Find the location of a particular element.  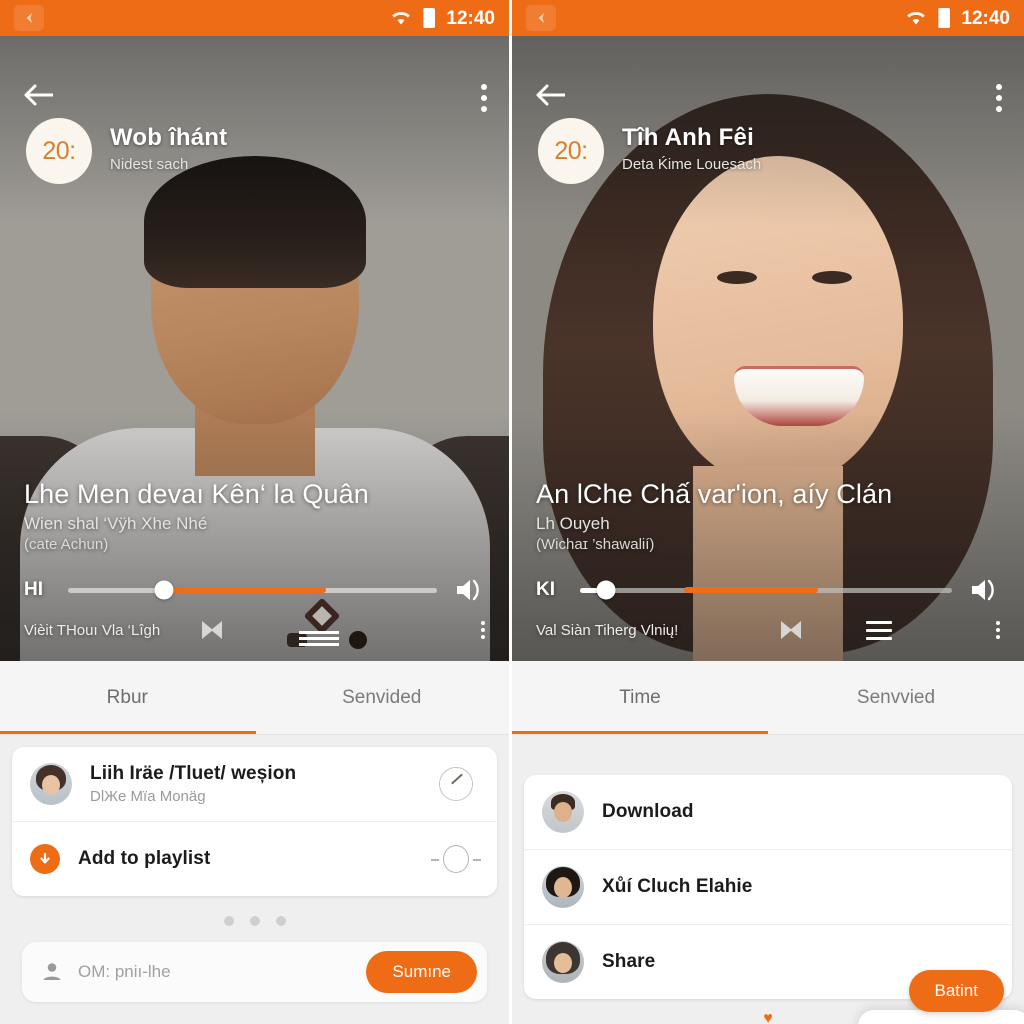

list-item: Download is located at coordinates (768, 812).